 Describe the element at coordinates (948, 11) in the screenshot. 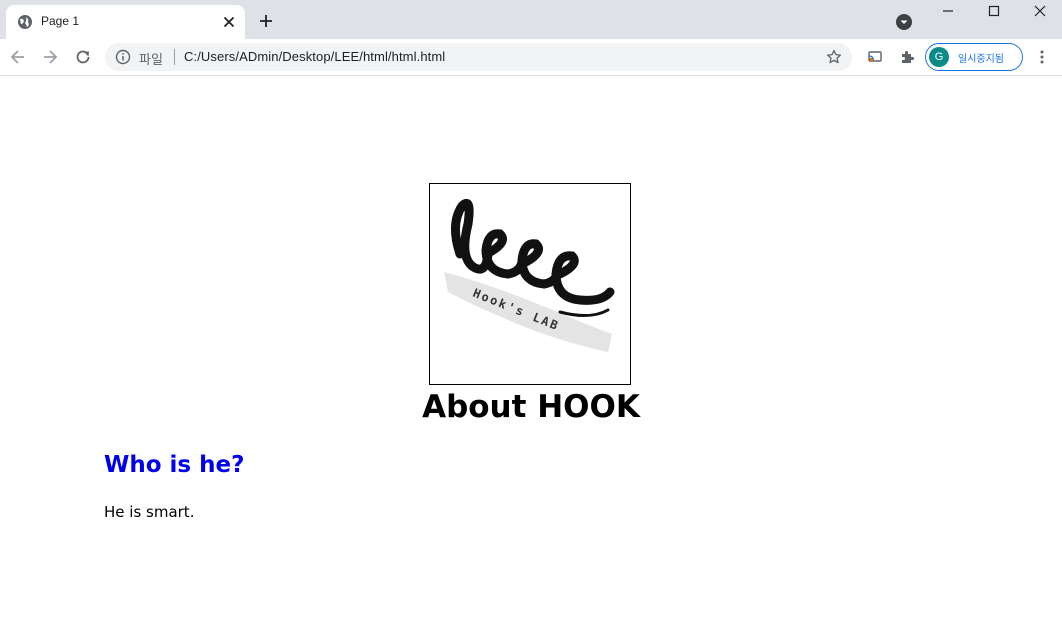

I see `minimize-icon` at that location.